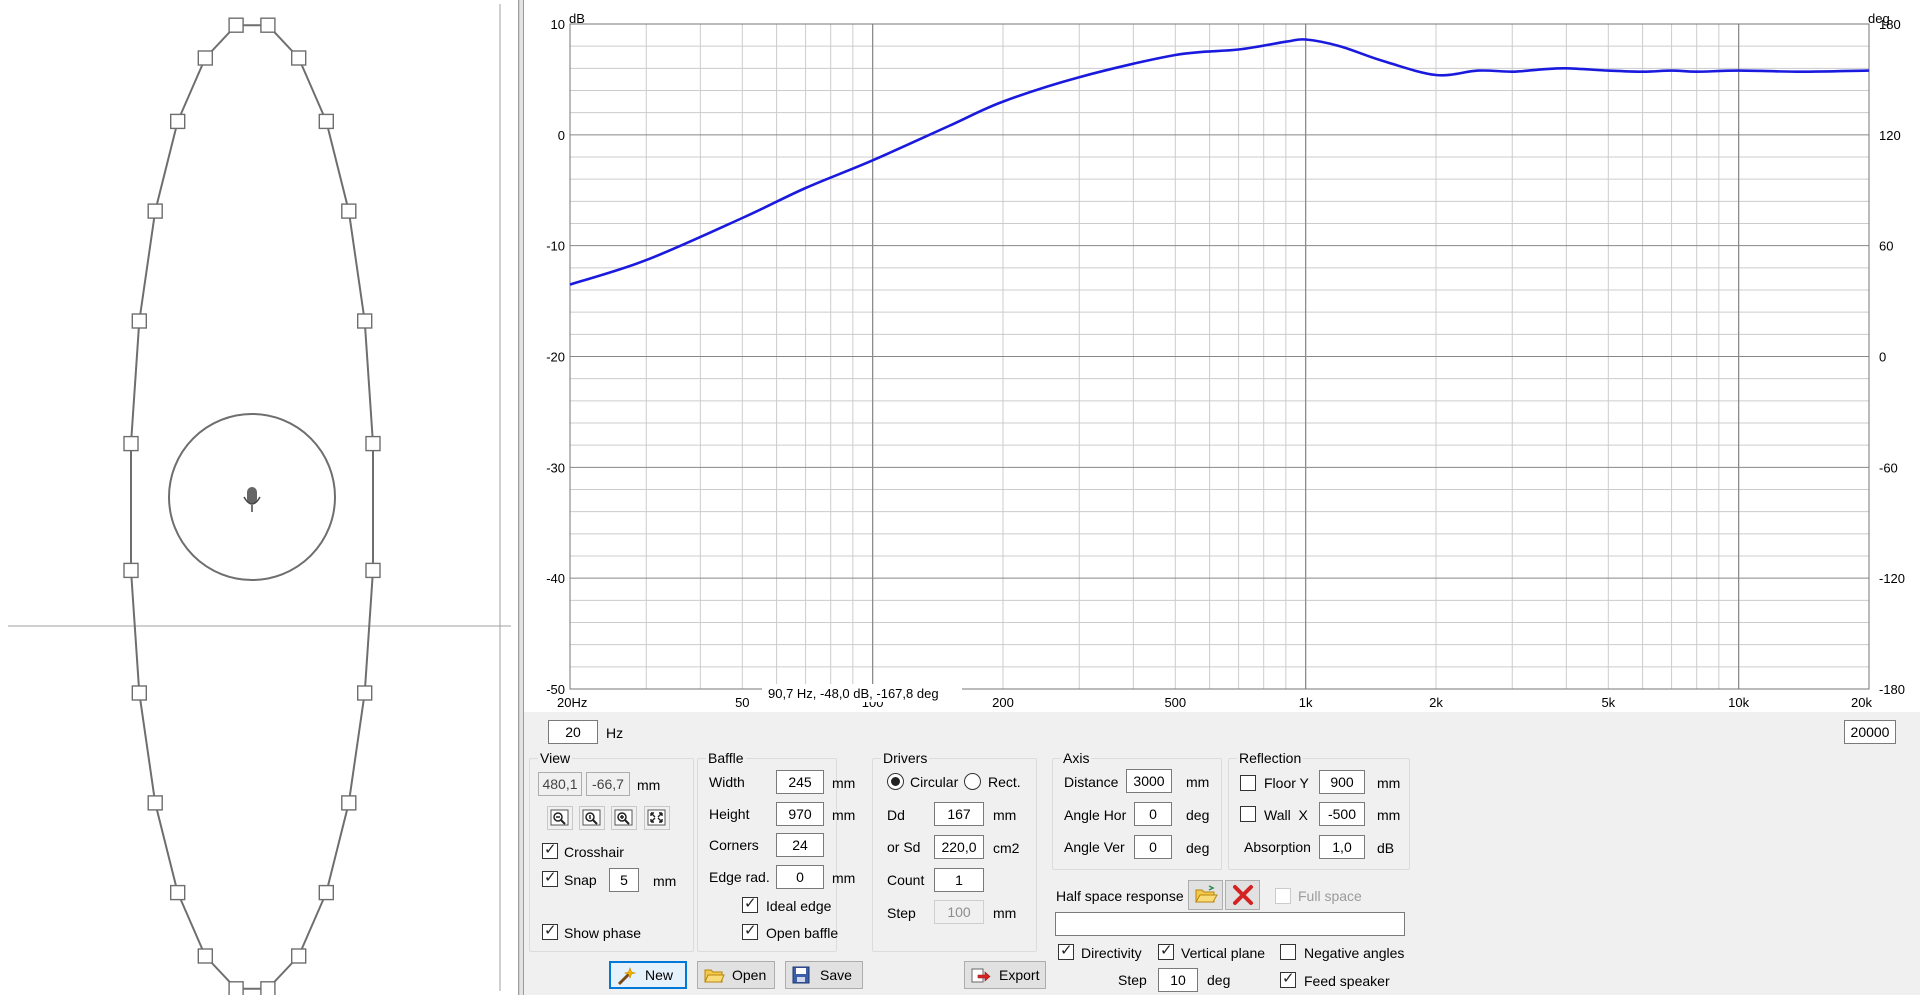  I want to click on distance-input, so click(1149, 781).